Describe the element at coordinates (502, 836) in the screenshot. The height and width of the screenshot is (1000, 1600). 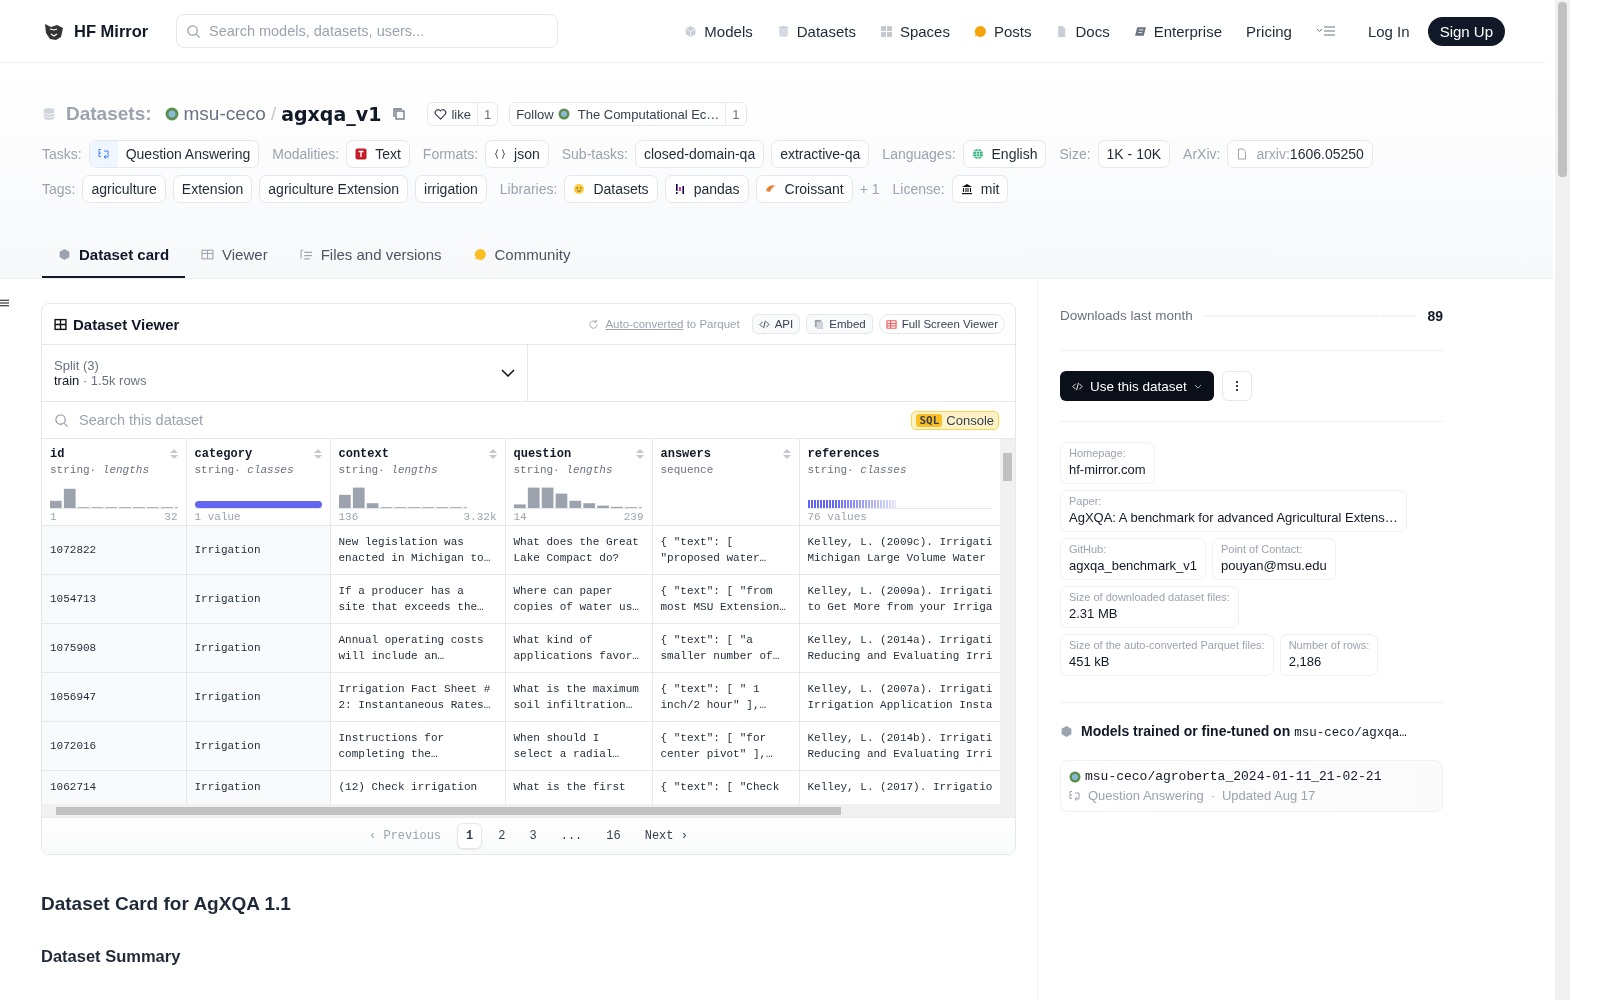
I see `pagination-link: 2` at that location.